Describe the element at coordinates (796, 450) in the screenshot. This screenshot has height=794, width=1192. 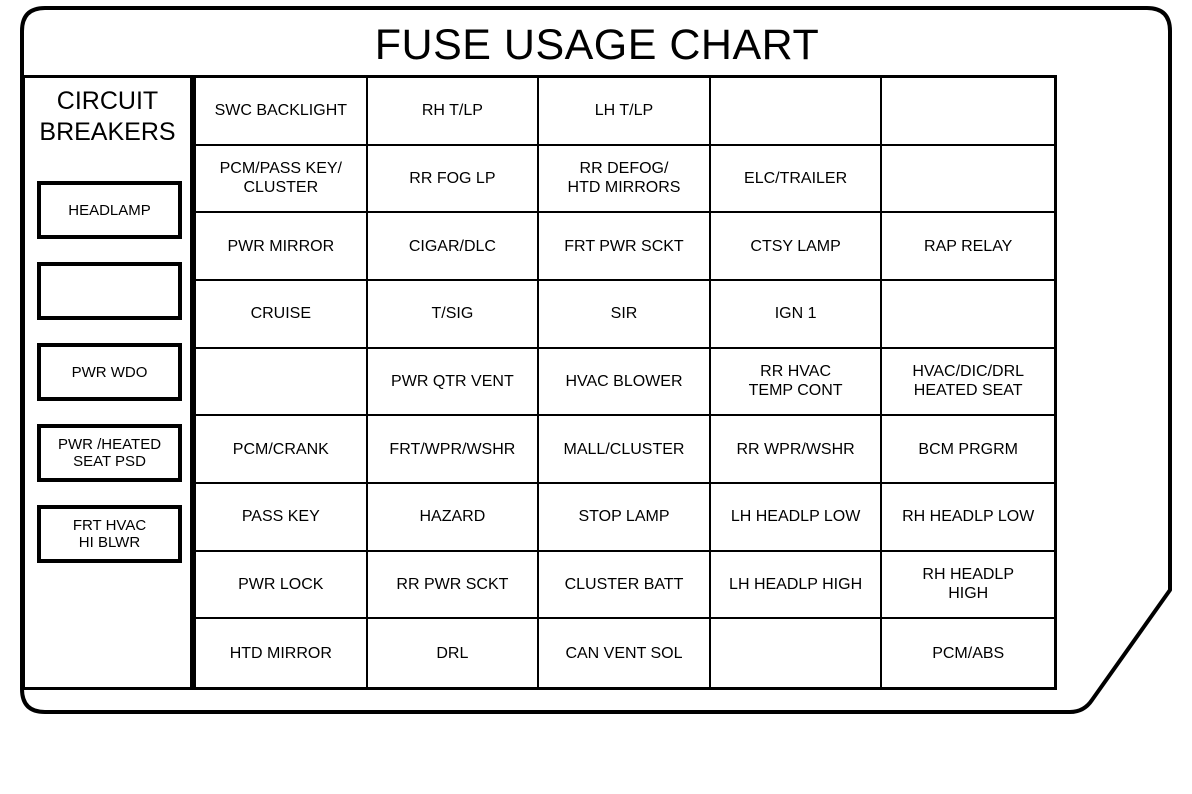
I see `fuse-cell: RR WPR/WSHR` at that location.